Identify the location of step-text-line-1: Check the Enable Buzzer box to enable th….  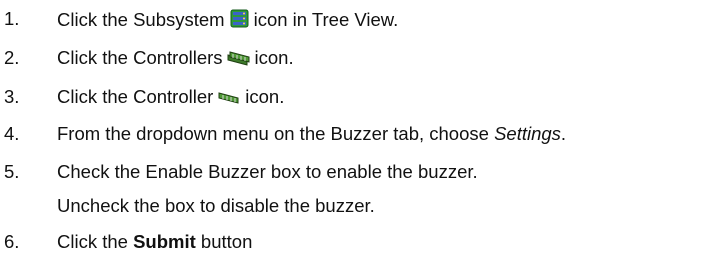
(267, 171).